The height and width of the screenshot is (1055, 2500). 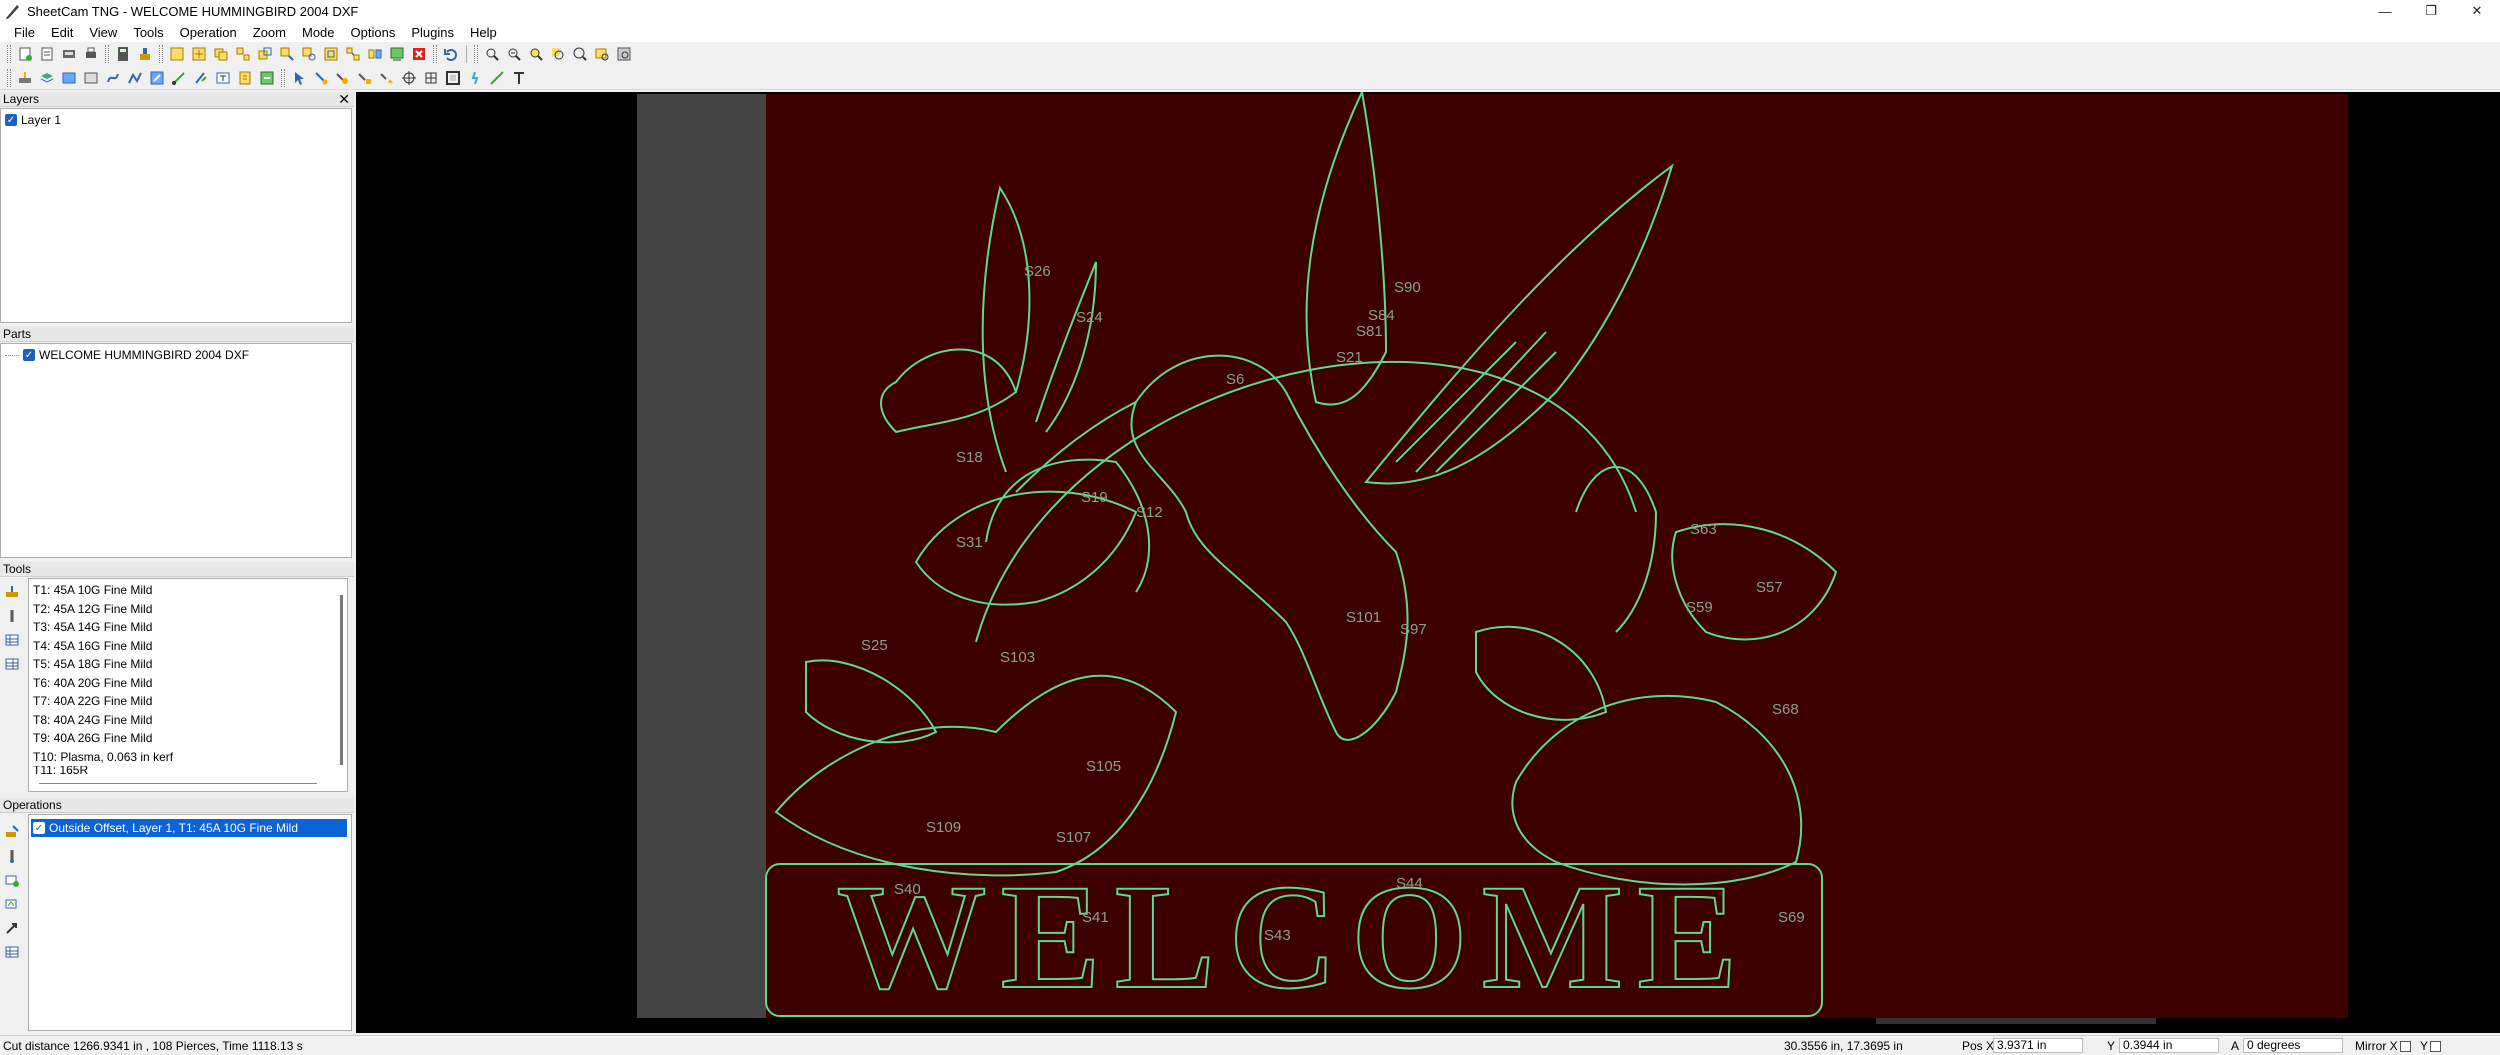 I want to click on pos-y-field: 0.3944 in, so click(x=2169, y=1045).